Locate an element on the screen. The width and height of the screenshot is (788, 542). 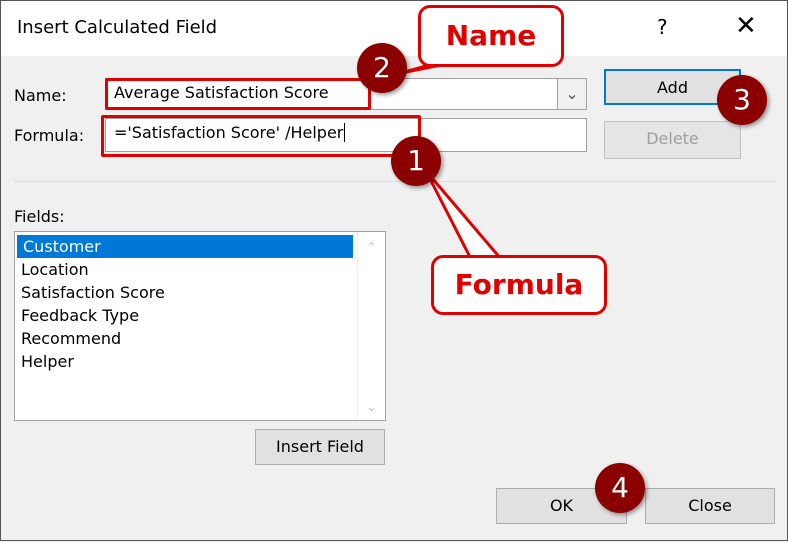
step-badge-1: 1 is located at coordinates (416, 161).